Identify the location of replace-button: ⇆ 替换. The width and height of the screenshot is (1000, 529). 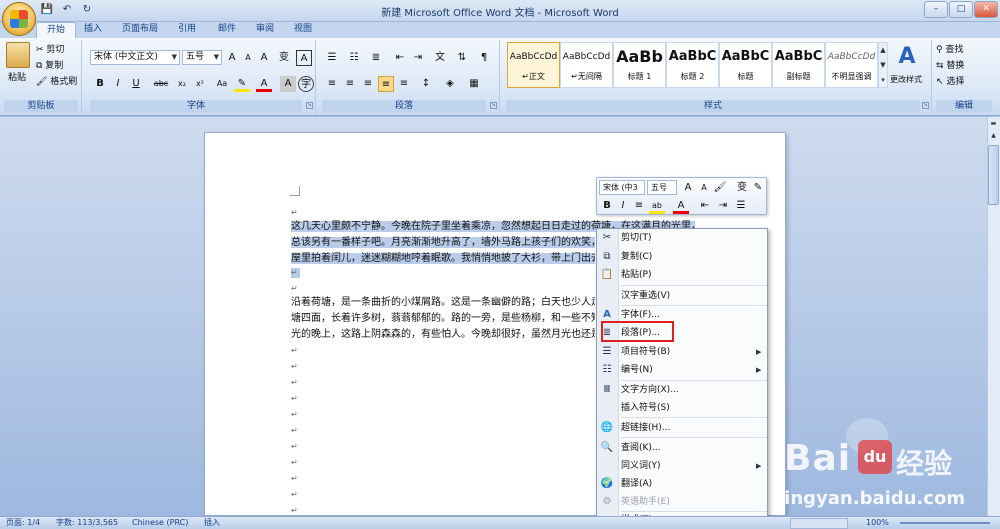
(950, 66).